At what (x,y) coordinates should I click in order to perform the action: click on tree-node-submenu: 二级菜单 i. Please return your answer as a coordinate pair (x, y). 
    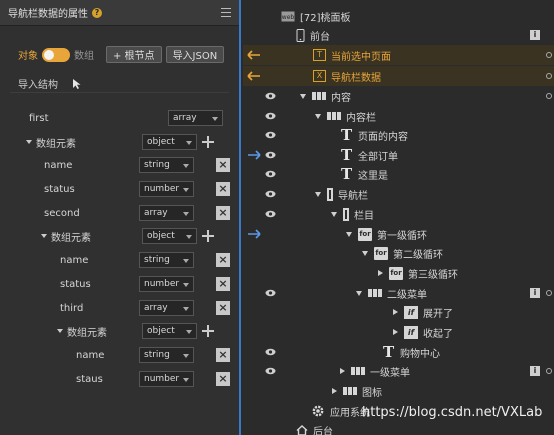
    Looking at the image, I should click on (398, 293).